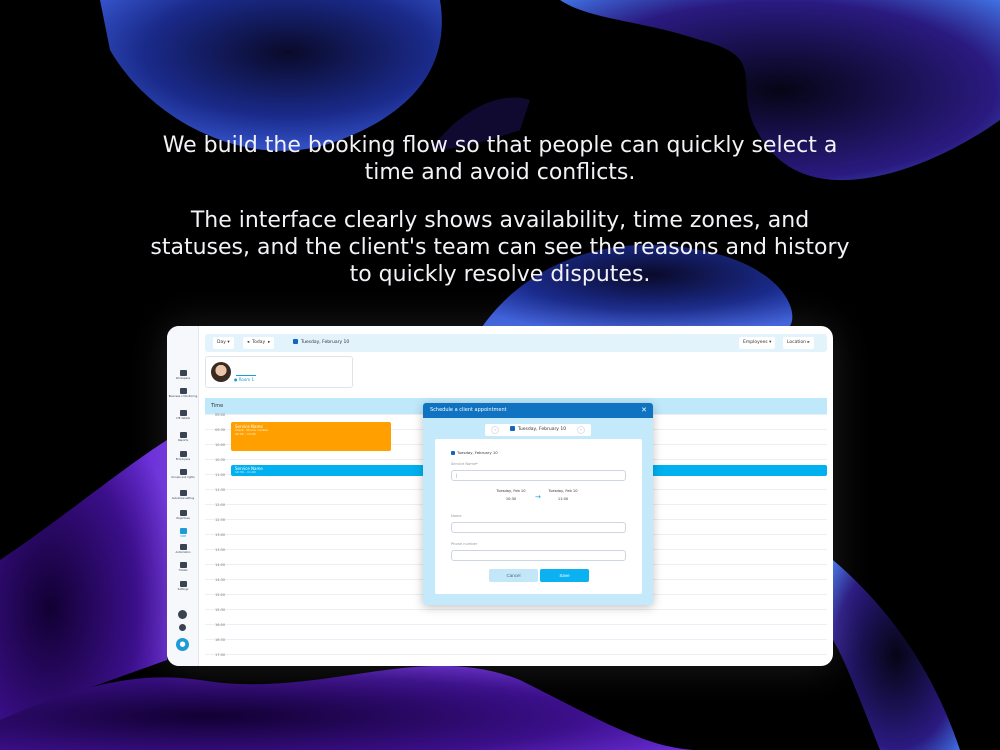  I want to click on sidebar-item-employees: Employees, so click(183, 456).